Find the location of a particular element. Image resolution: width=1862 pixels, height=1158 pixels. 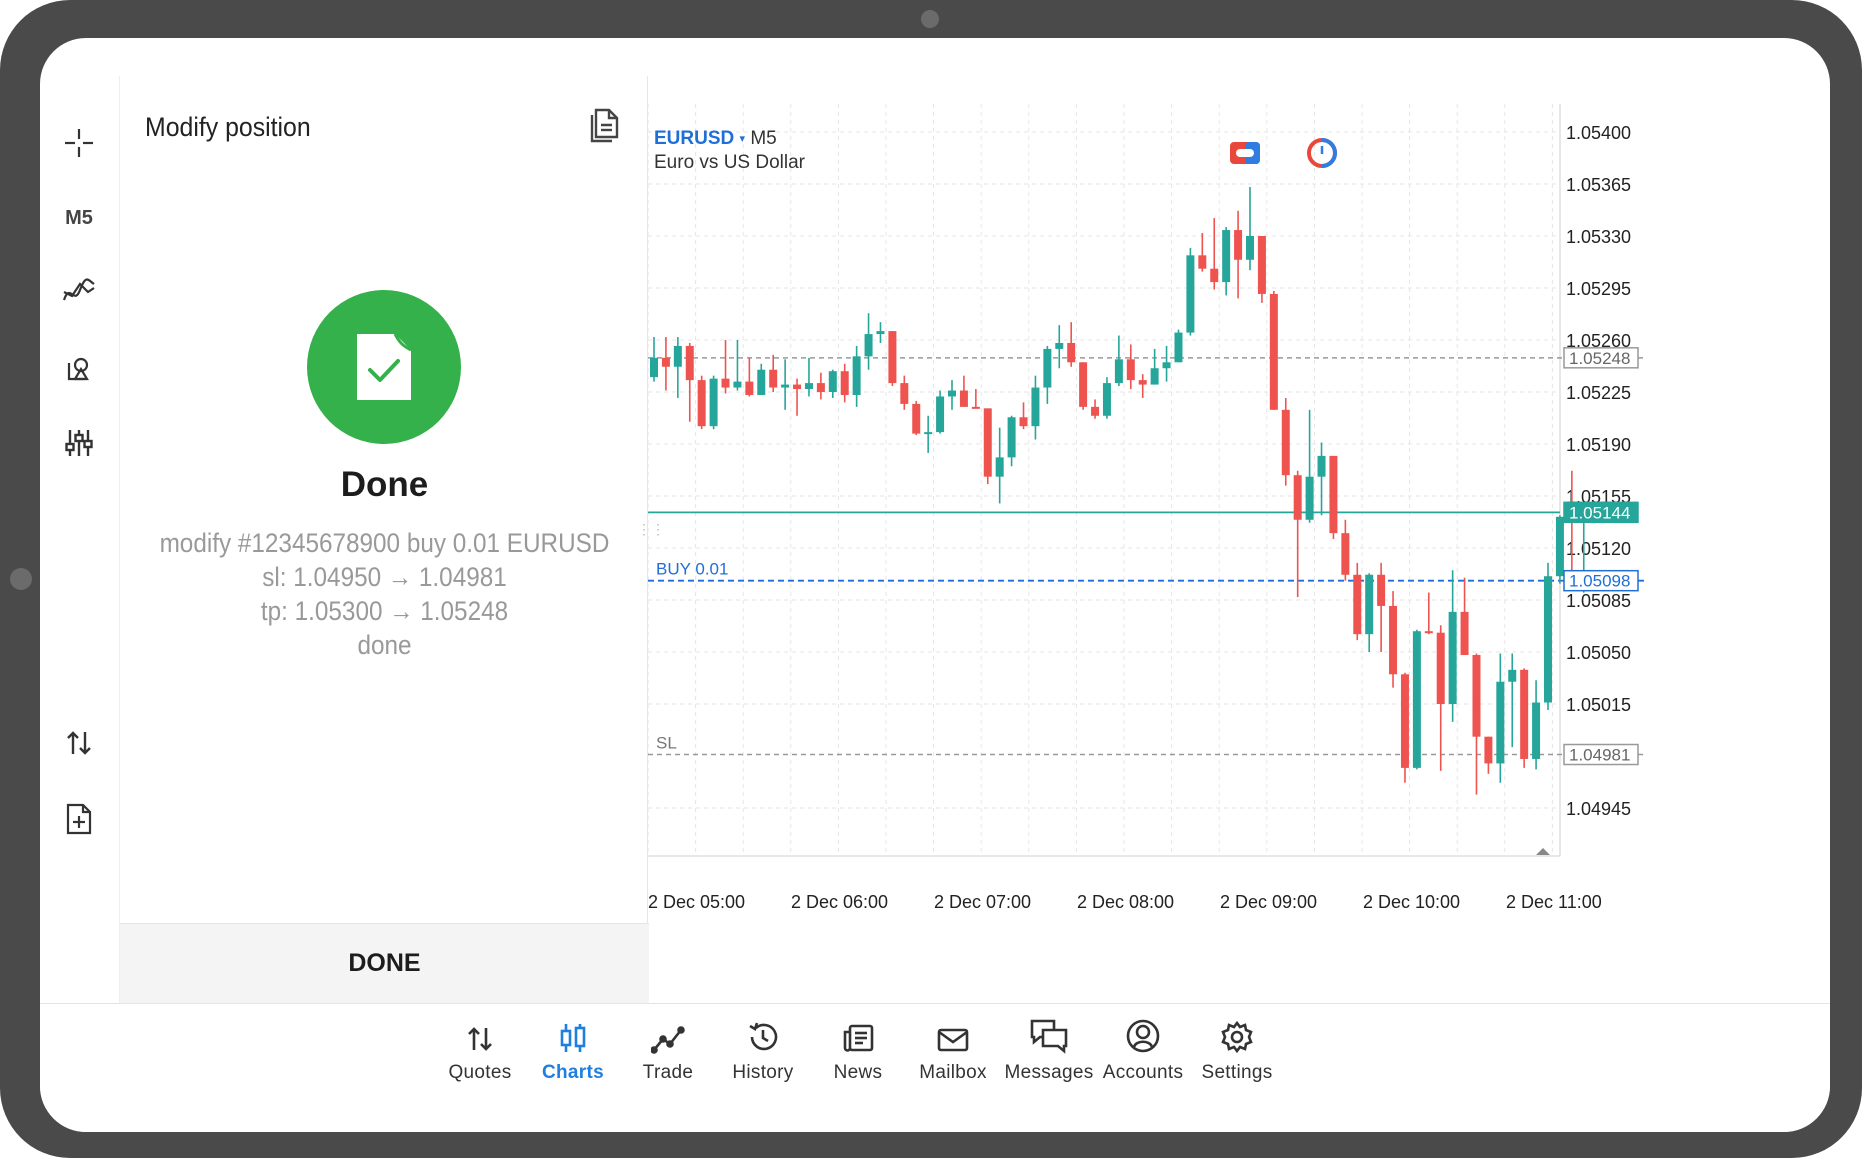

buy-position-label: BUY 0.01 is located at coordinates (692, 569).